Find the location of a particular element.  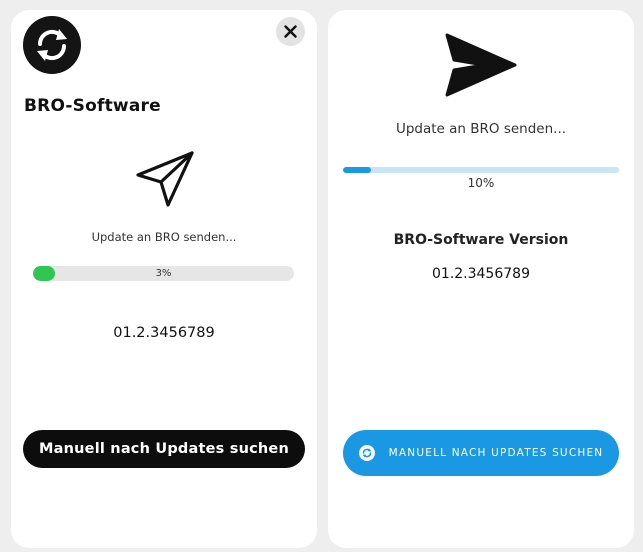

check-updates-button: MANUELL NACH UPDATES SUCHEN is located at coordinates (481, 453).